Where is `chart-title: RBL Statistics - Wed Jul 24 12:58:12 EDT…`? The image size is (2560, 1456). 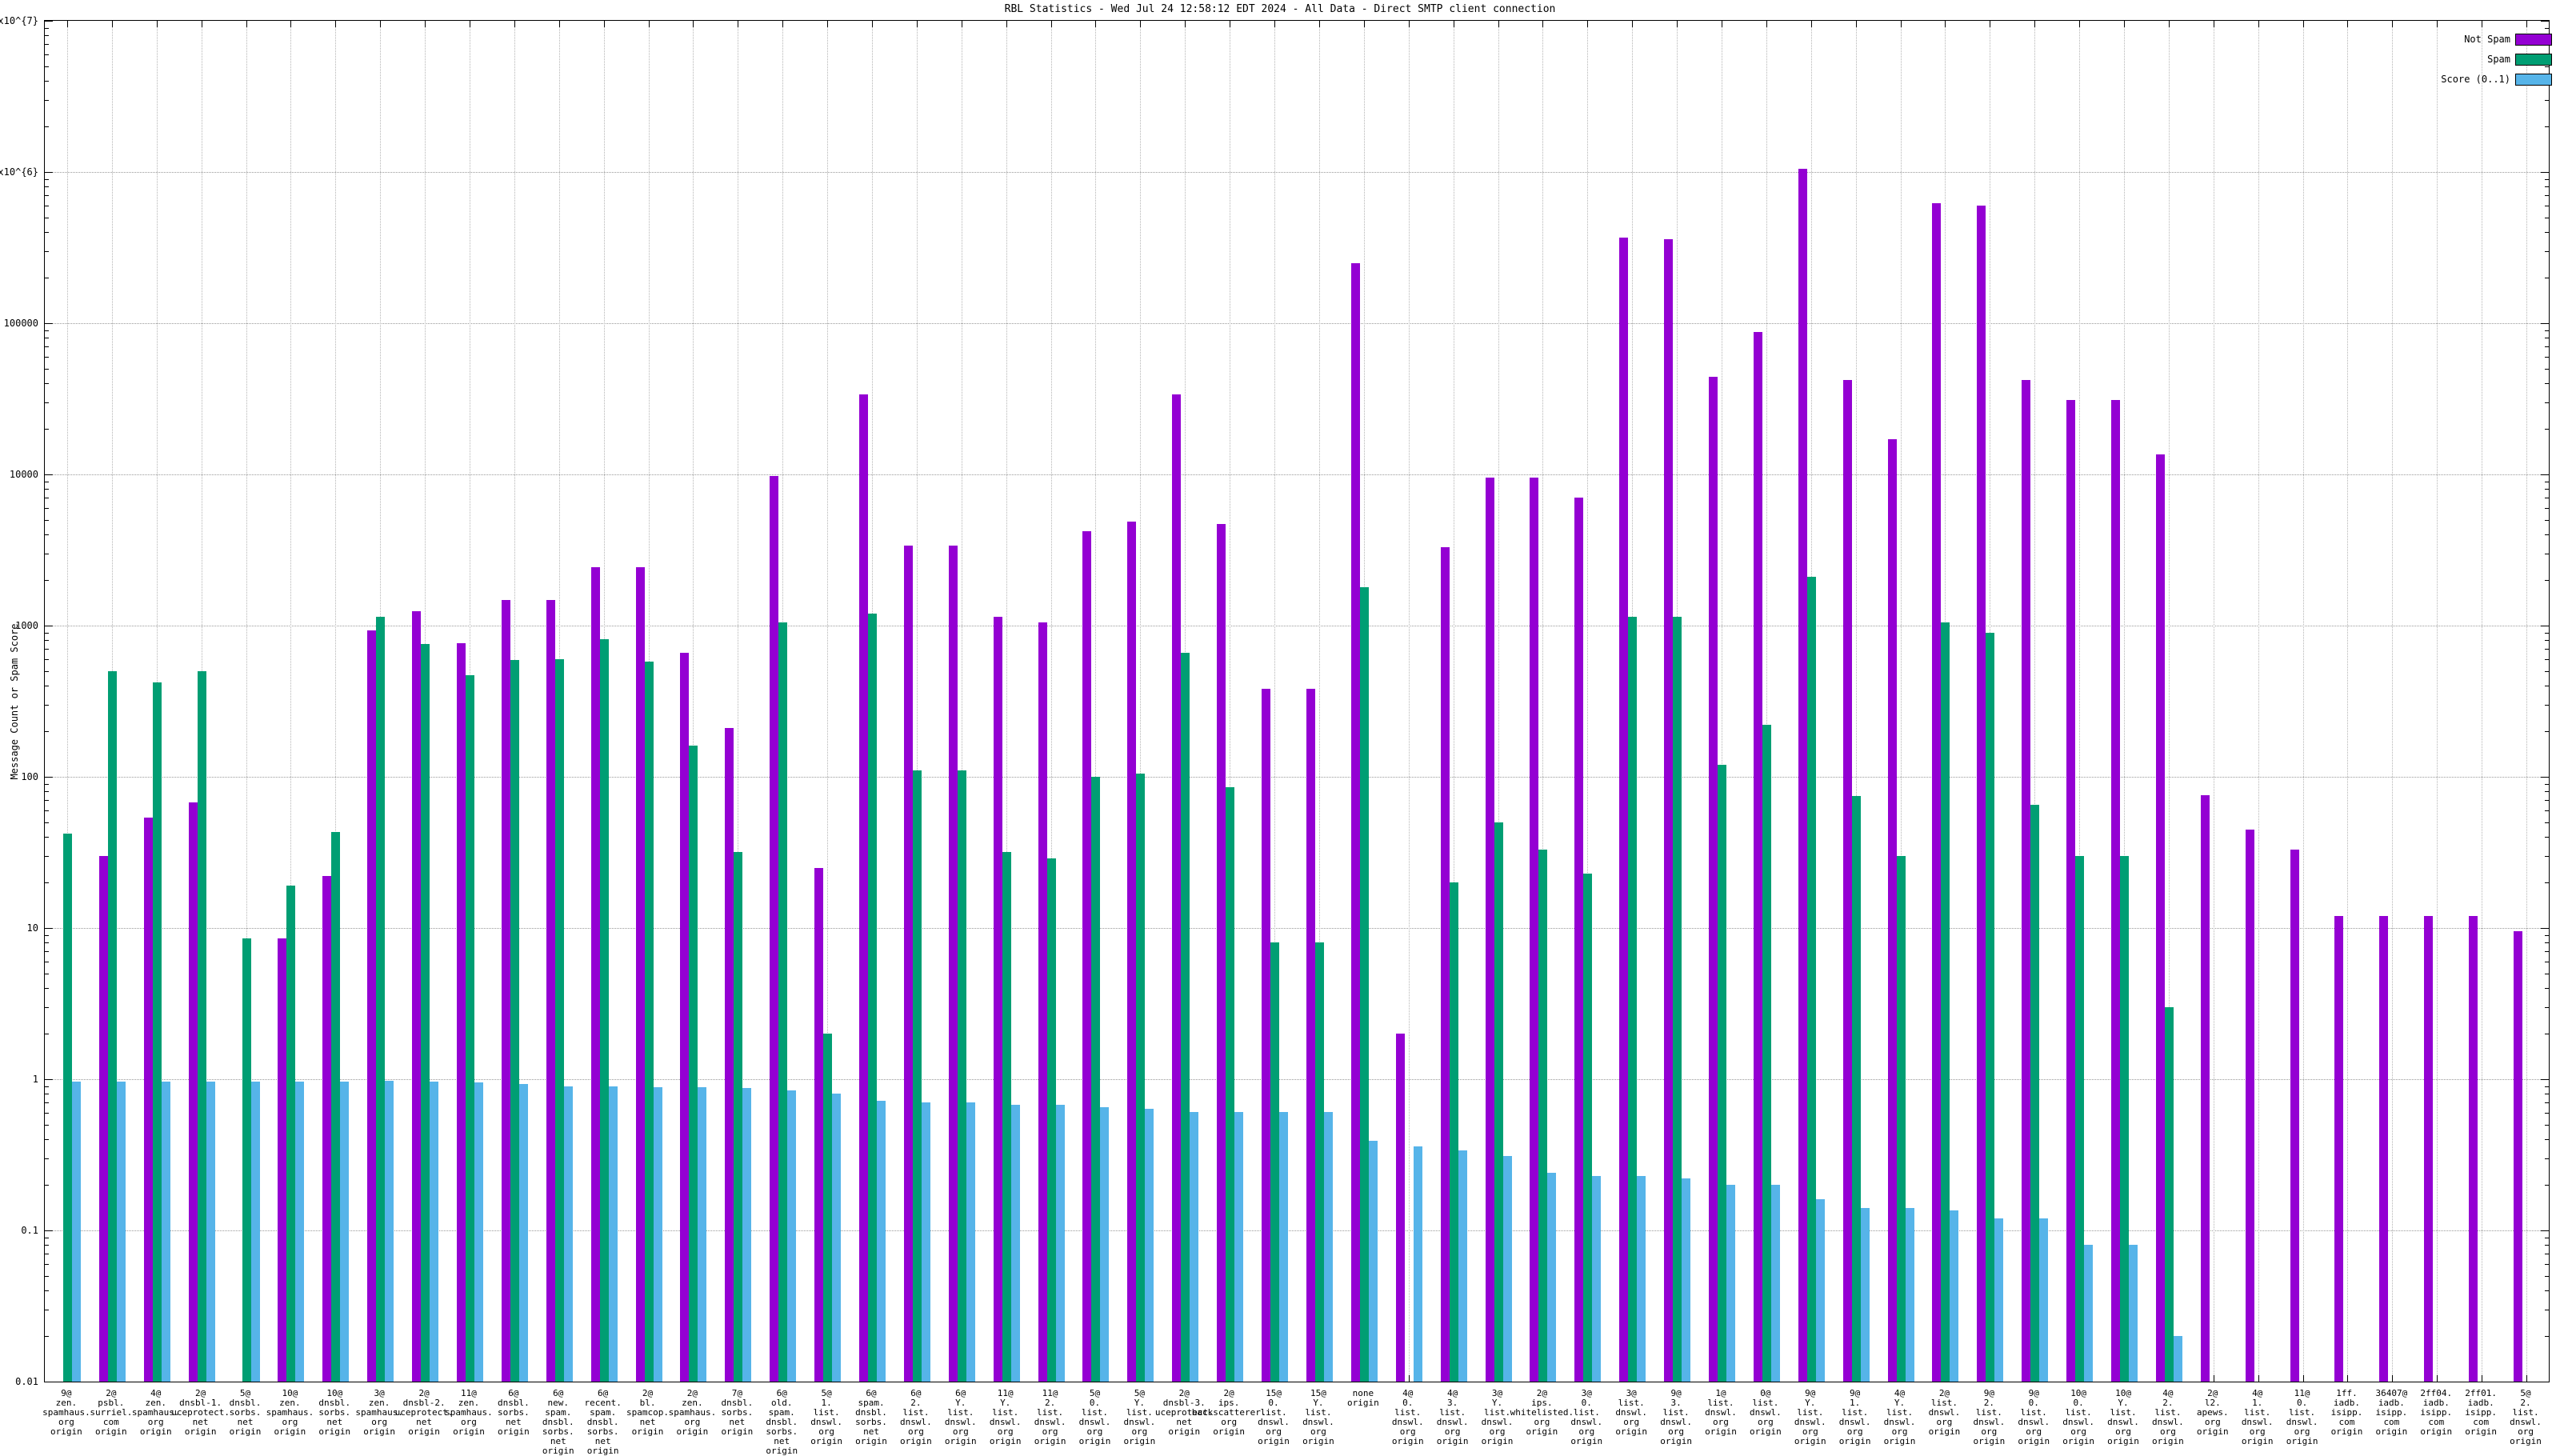
chart-title: RBL Statistics - Wed Jul 24 12:58:12 EDT… is located at coordinates (1280, 9).